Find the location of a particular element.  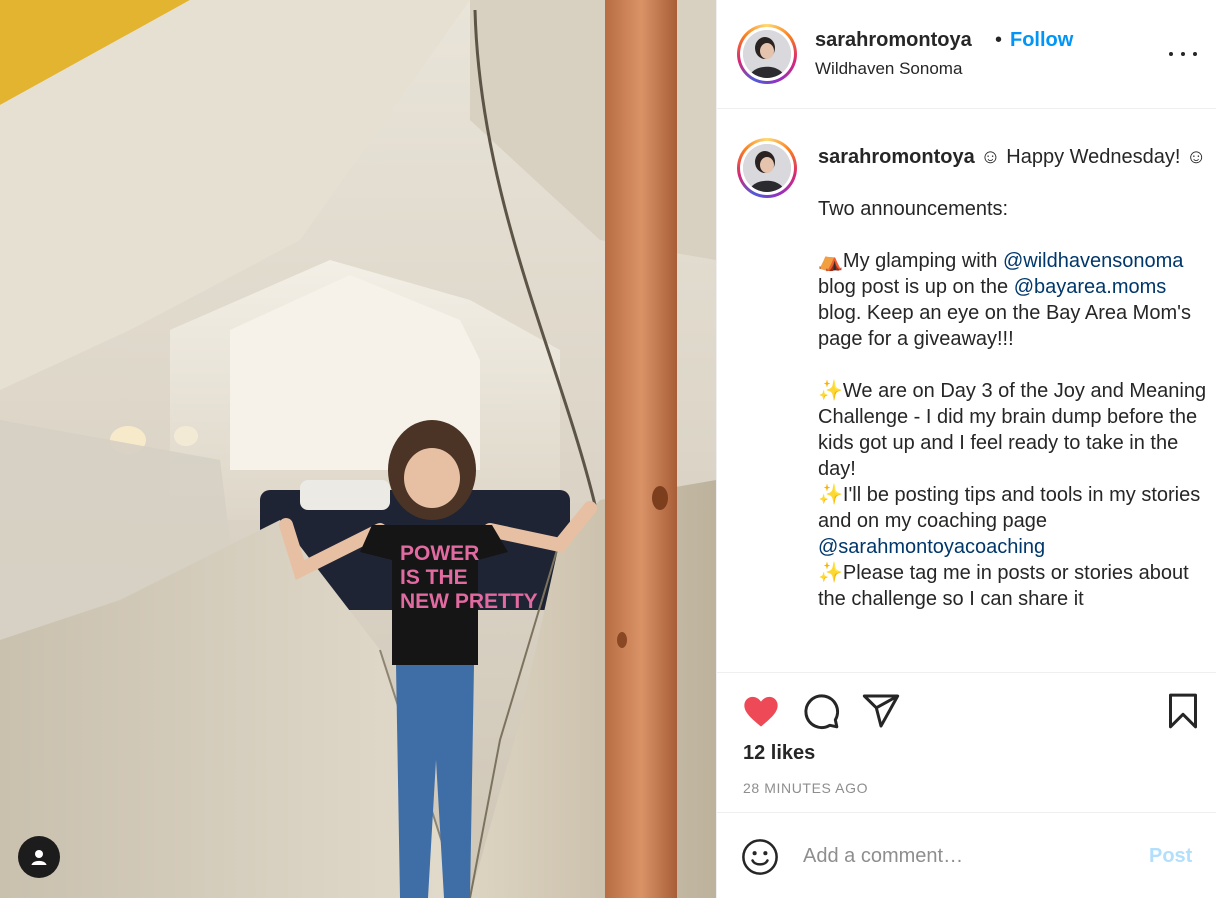

likes-count: 12 likes is located at coordinates (779, 753).